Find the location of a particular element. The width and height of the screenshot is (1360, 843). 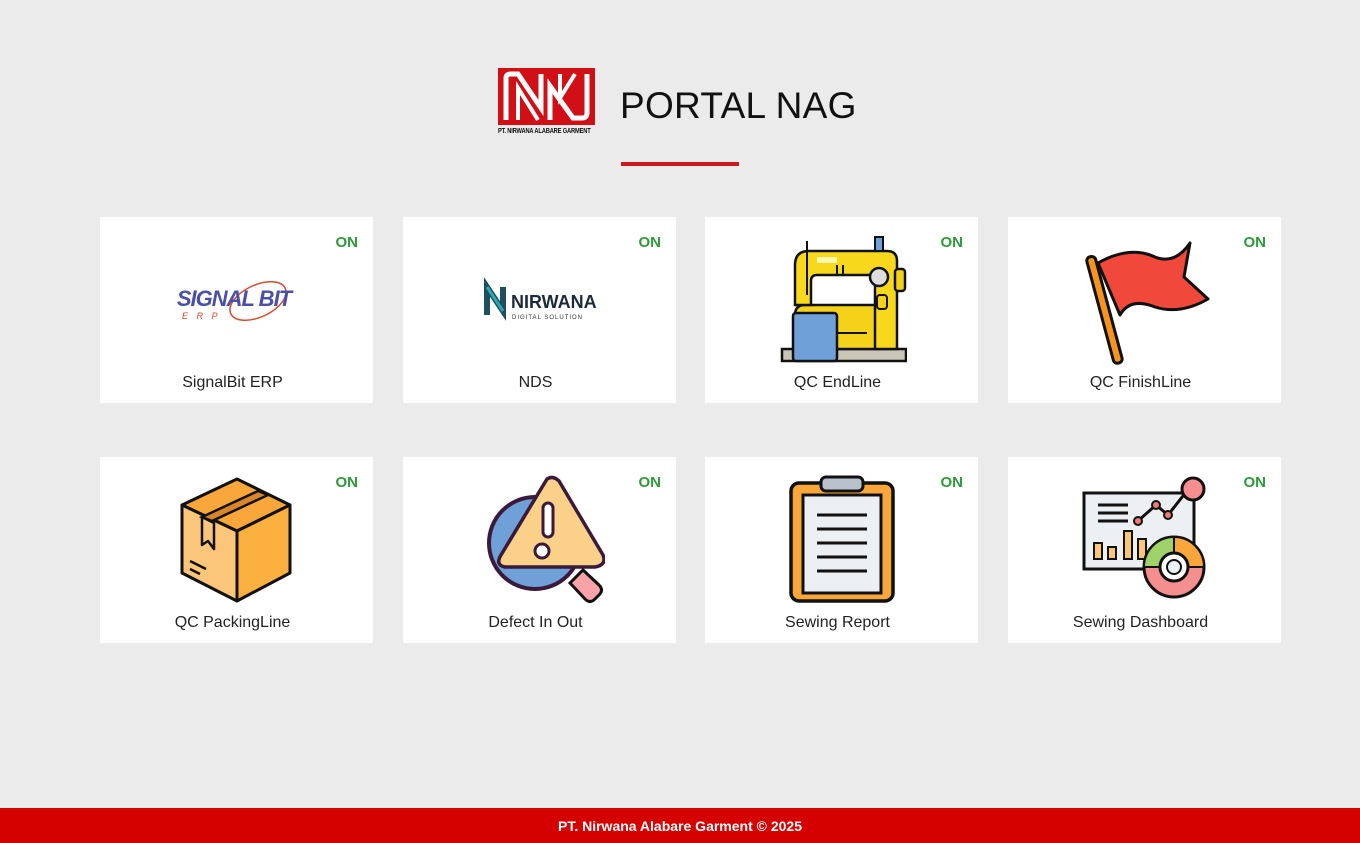

footer: PT. Nirwana Alabare Garment © 2025 is located at coordinates (680, 825).